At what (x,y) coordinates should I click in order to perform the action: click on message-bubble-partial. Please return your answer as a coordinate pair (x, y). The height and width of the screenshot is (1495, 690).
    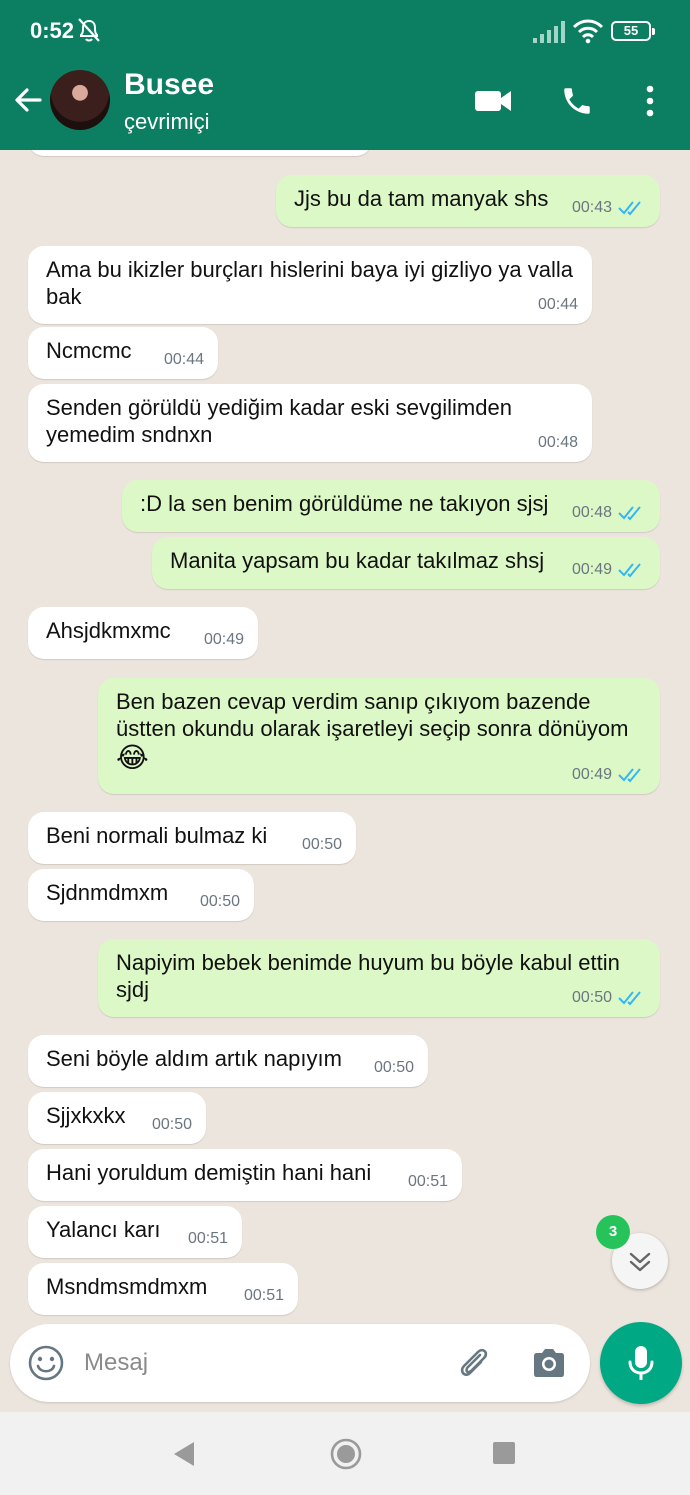
    Looking at the image, I should click on (200, 153).